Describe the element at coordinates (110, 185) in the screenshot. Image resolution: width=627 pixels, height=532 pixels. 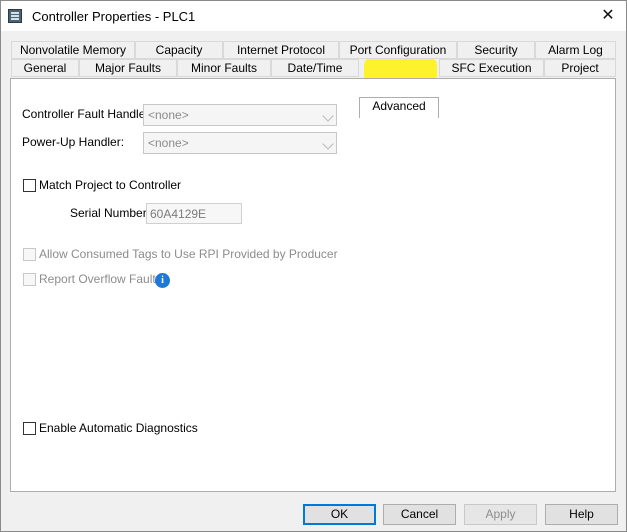
I see `match-project-label: Match Project to Controller` at that location.